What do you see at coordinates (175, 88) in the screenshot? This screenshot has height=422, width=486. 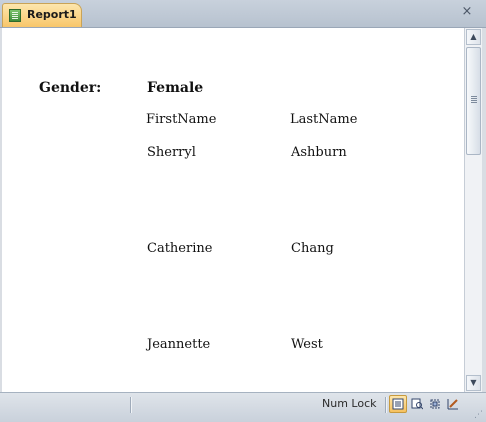 I see `group-value: Female` at bounding box center [175, 88].